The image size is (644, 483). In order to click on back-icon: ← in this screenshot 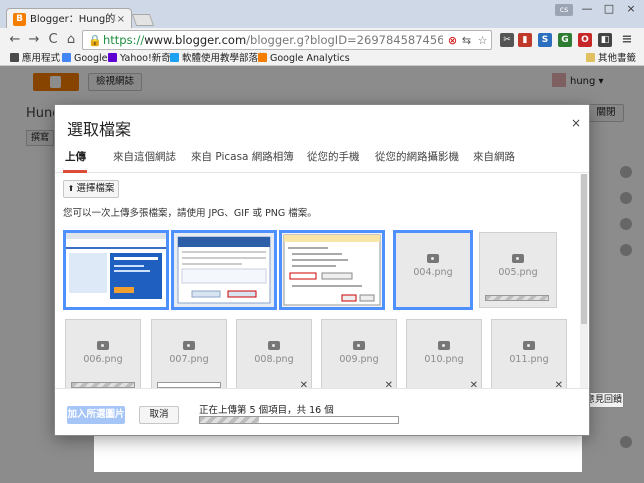, I will do `click(15, 40)`.